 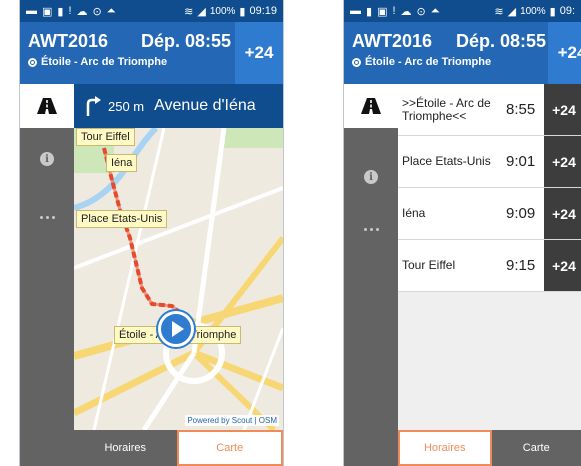 What do you see at coordinates (122, 163) in the screenshot?
I see `map-label-iena: Iéna` at bounding box center [122, 163].